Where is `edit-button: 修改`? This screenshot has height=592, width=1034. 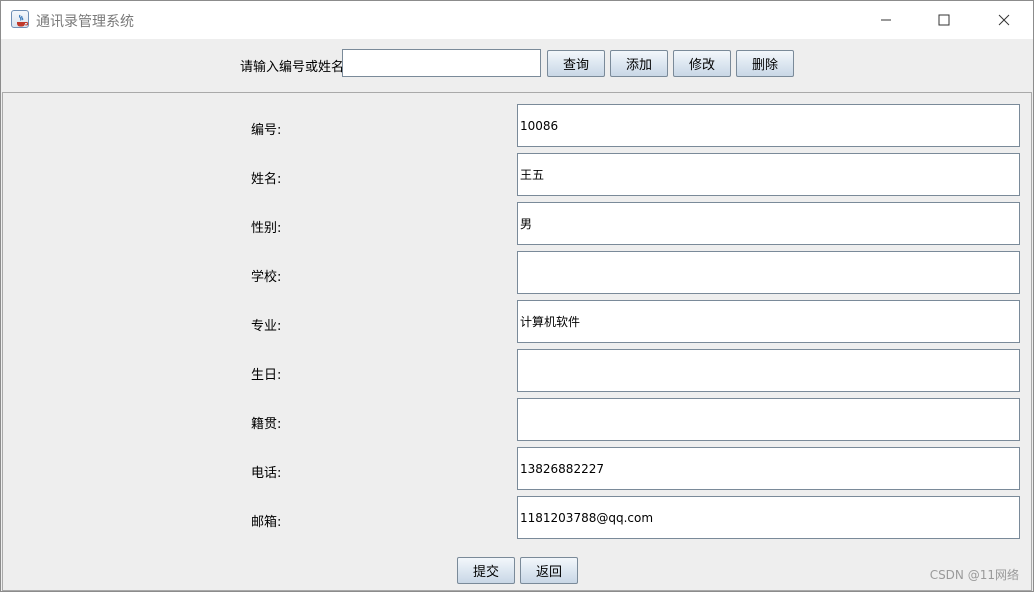 edit-button: 修改 is located at coordinates (702, 63).